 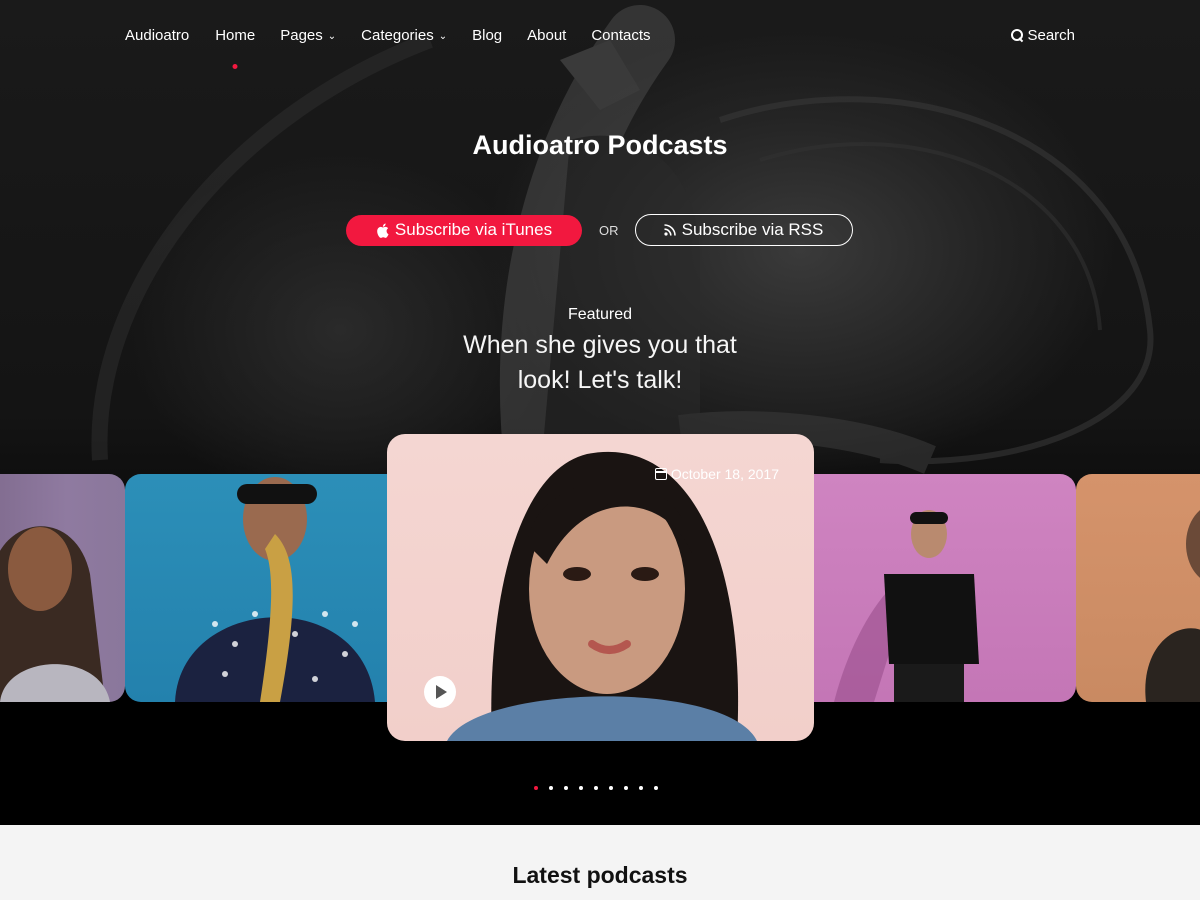 I want to click on play-icon, so click(x=441, y=692).